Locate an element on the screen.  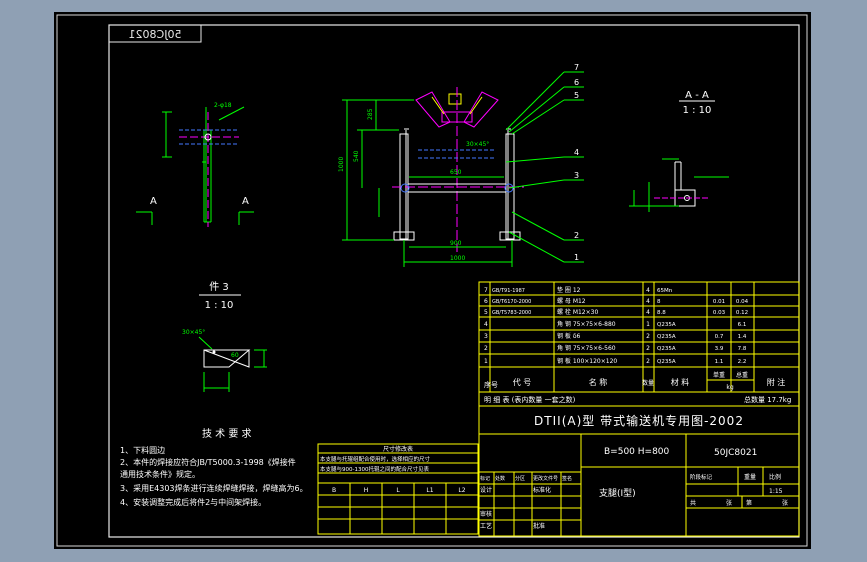
bom-cell: 螺 栓 M12×30 is located at coordinates (577, 312).